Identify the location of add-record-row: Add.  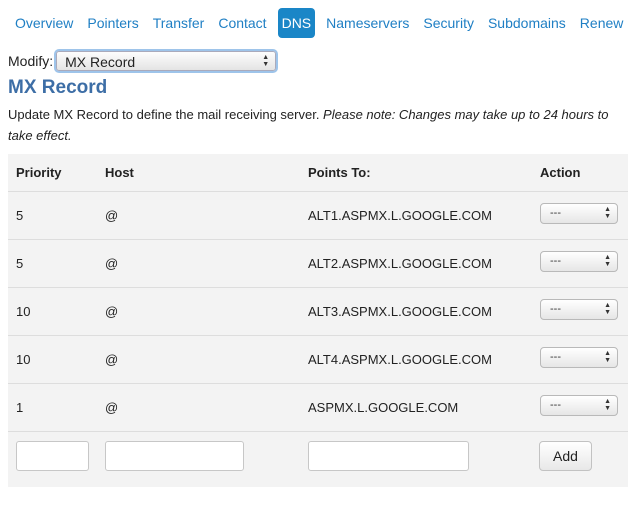
(318, 459).